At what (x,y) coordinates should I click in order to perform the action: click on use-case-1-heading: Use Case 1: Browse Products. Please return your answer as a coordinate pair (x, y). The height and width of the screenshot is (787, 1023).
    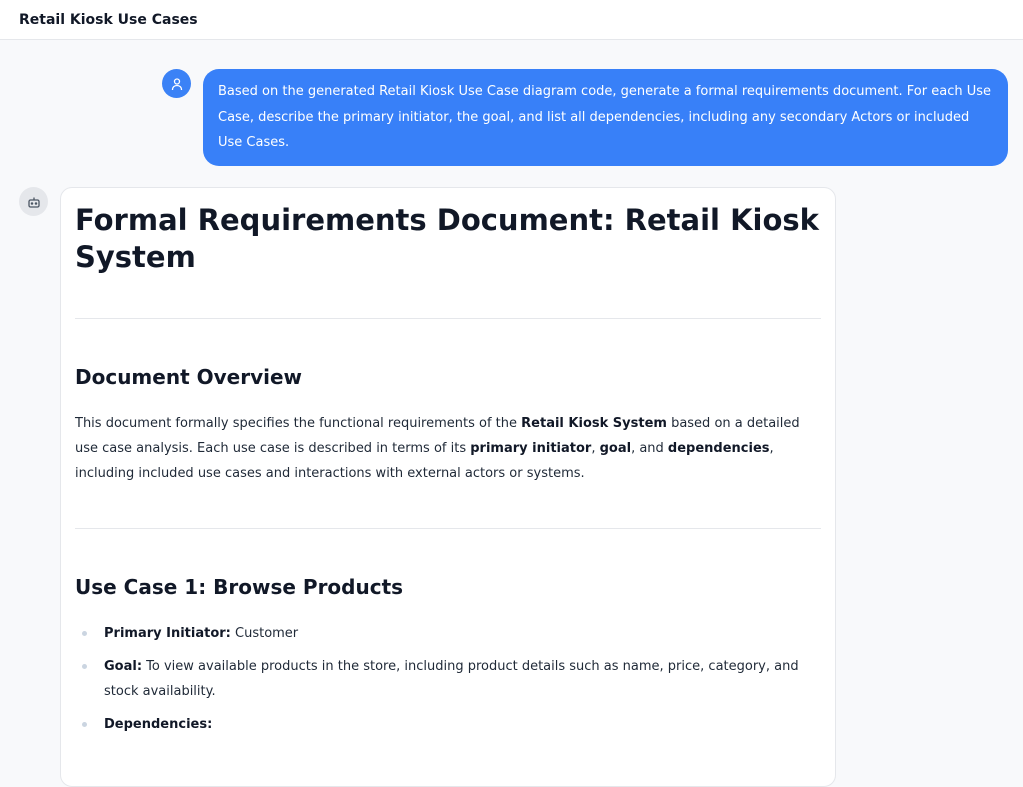
    Looking at the image, I should click on (239, 587).